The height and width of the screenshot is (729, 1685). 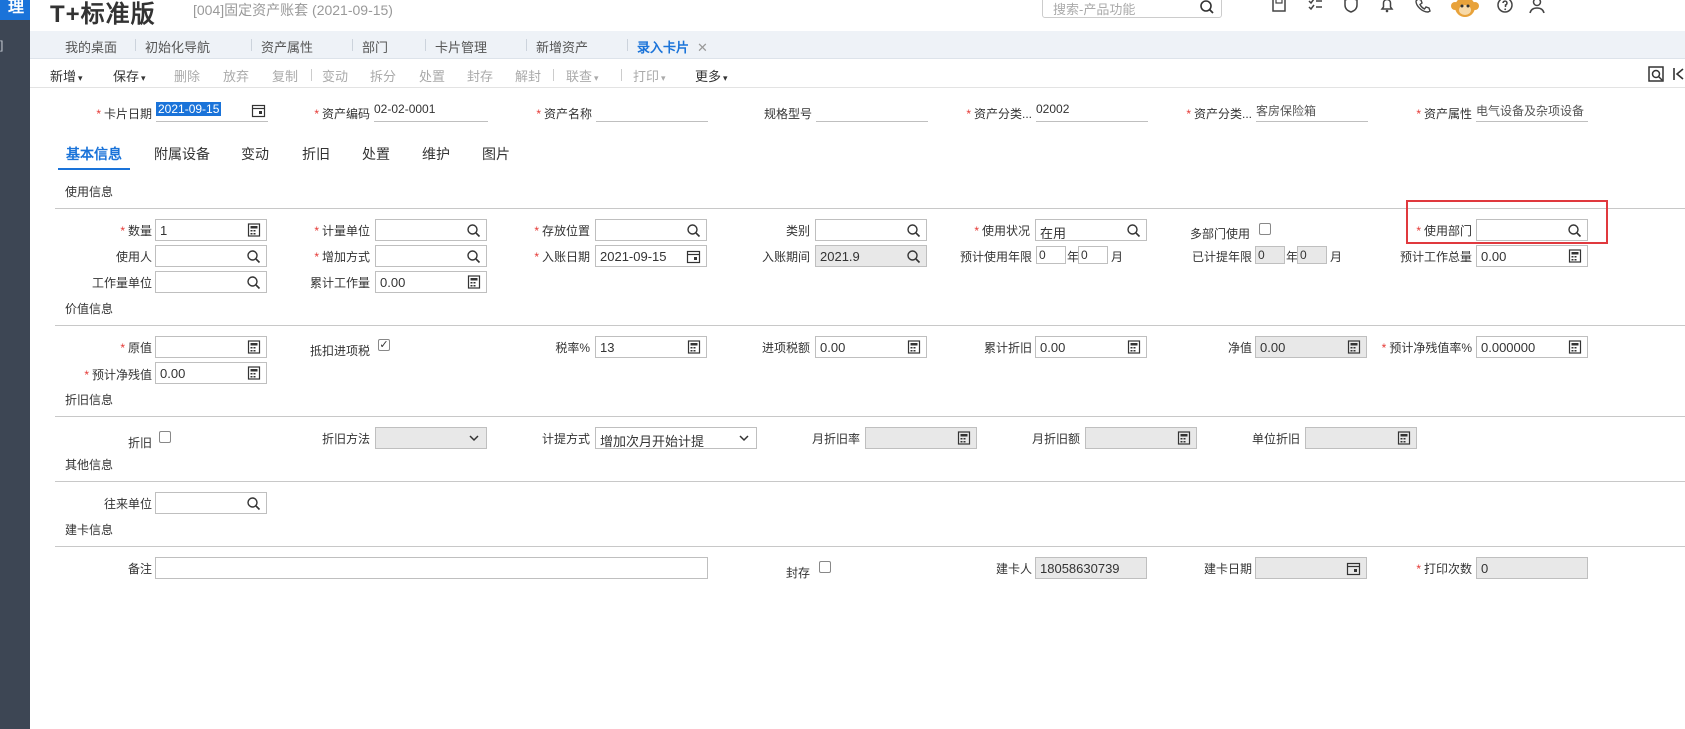 I want to click on shield-icon, so click(x=1351, y=7).